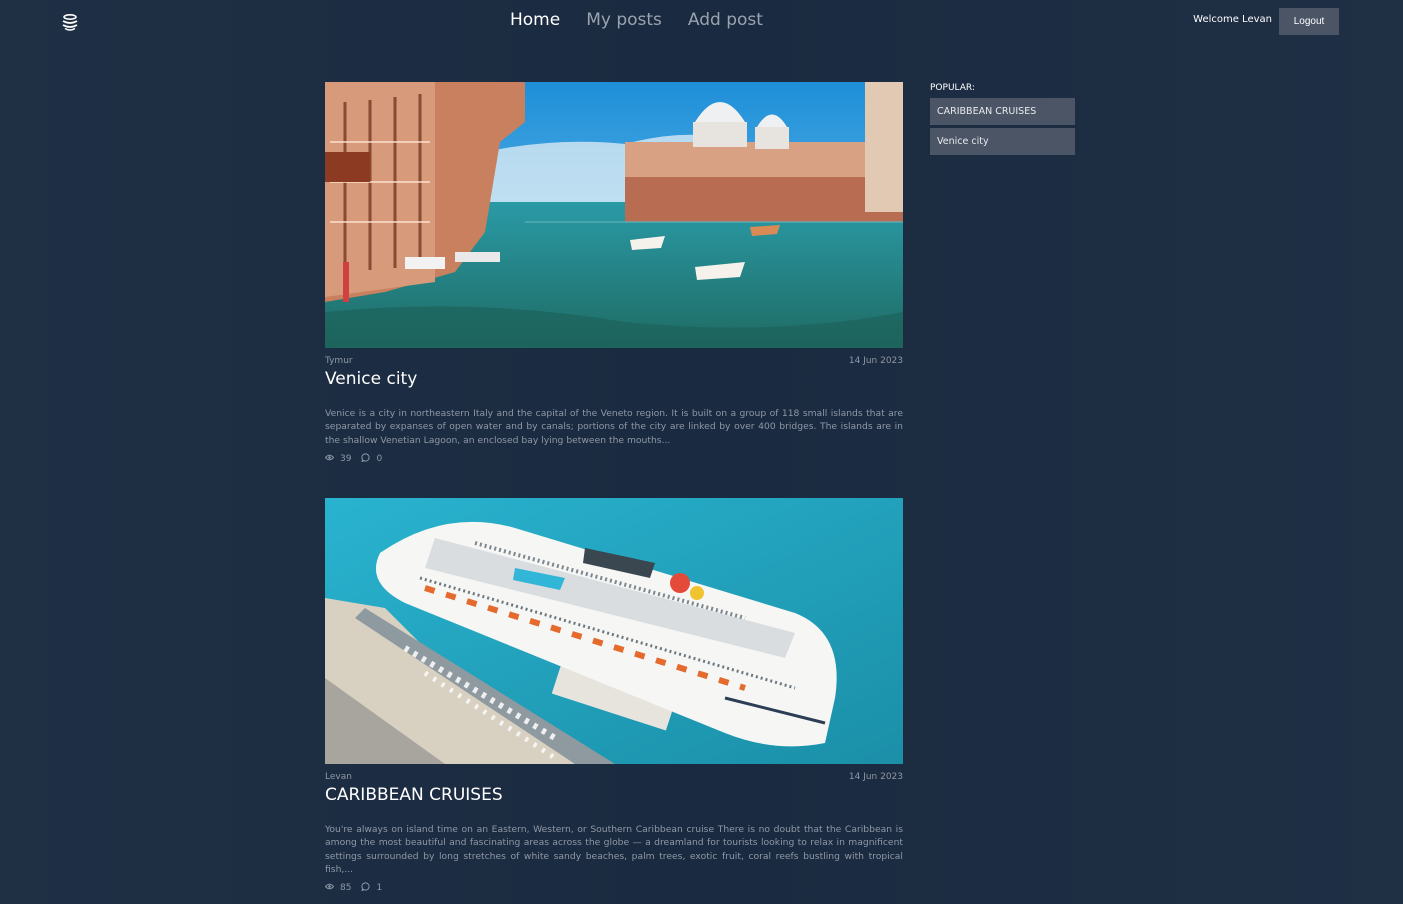  Describe the element at coordinates (371, 459) in the screenshot. I see `comments-stat: 0` at that location.